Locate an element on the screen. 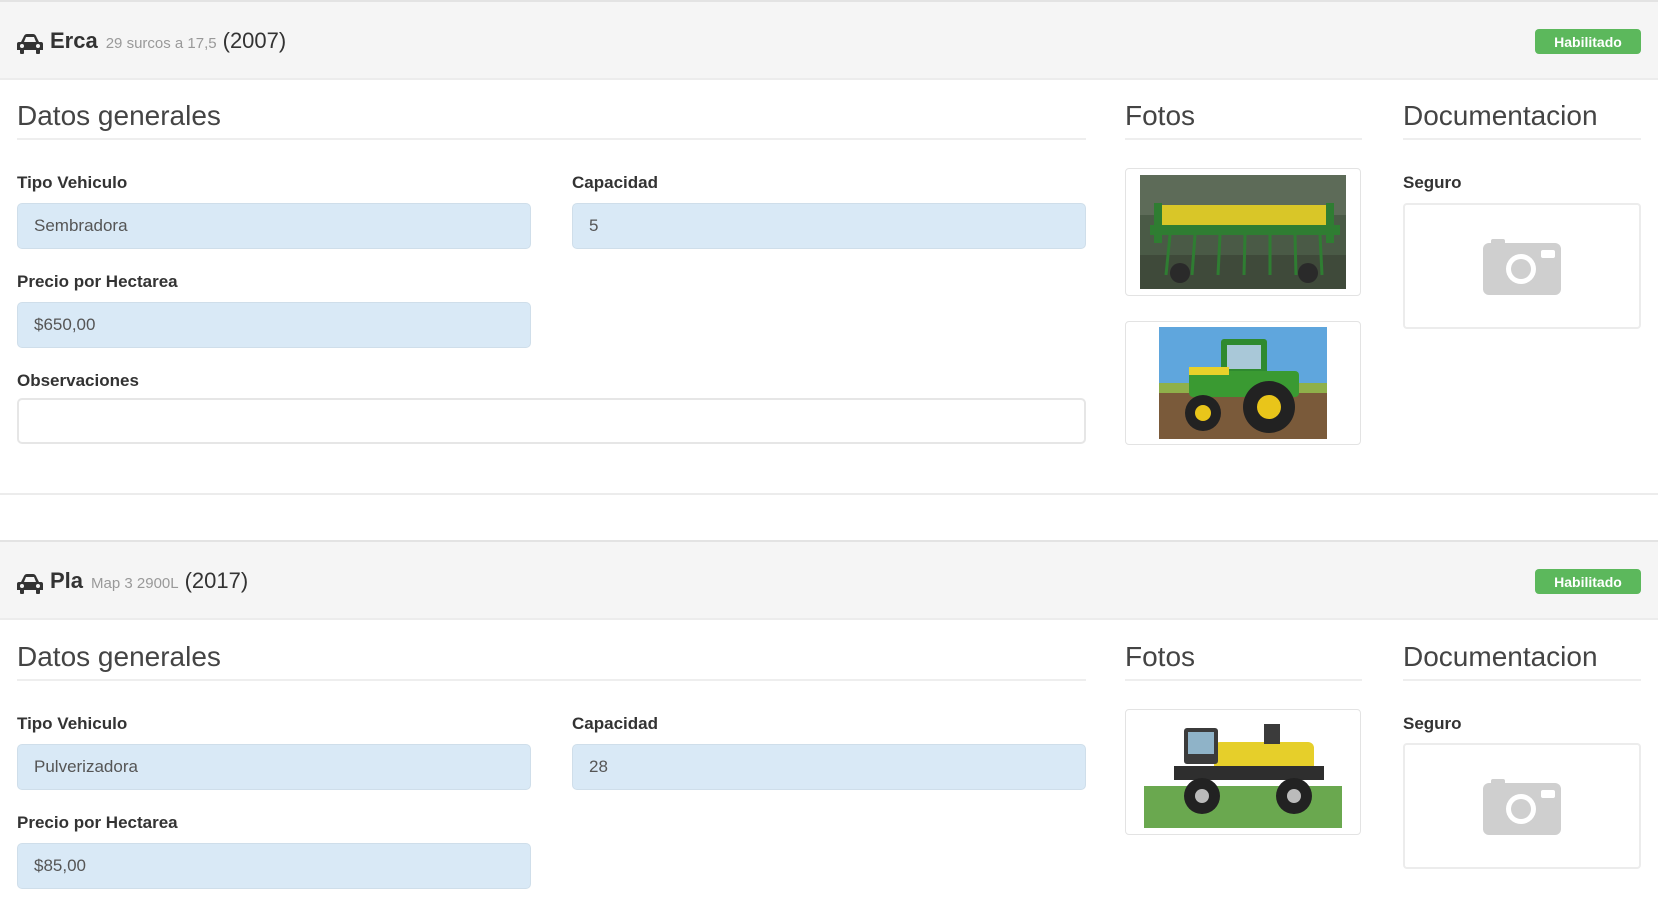 The height and width of the screenshot is (900, 1658). capacity-field: 28 is located at coordinates (829, 767).